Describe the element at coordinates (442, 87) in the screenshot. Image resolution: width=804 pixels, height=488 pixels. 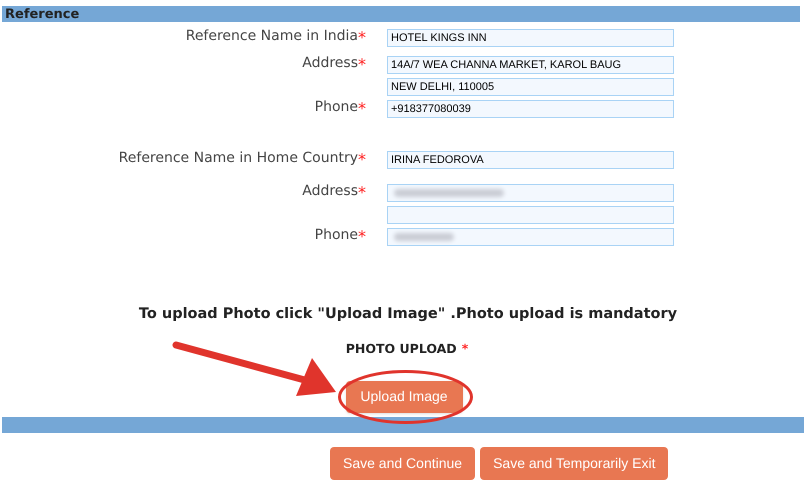
I see `field-value: NEW DELHI, 110005` at that location.